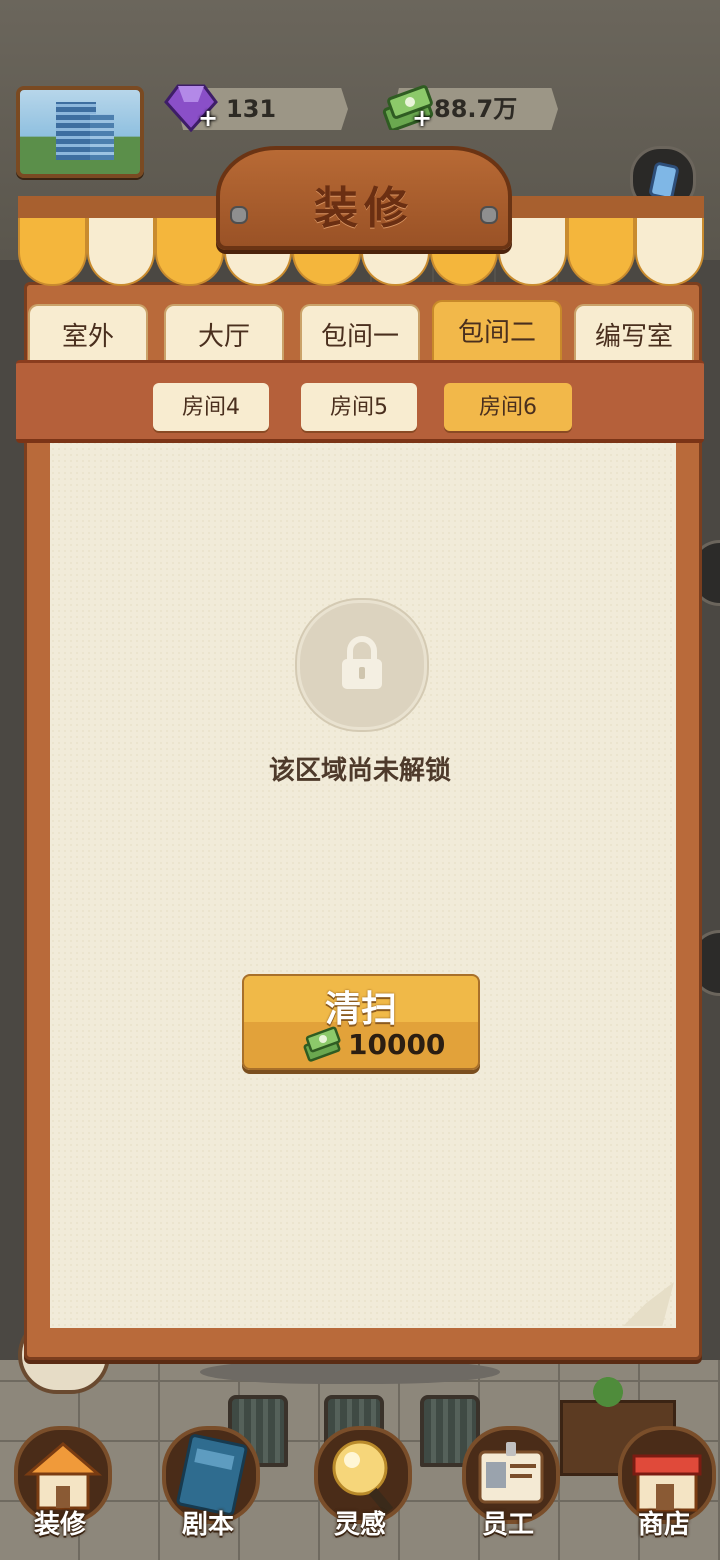  I want to click on city-avatar, so click(80, 132).